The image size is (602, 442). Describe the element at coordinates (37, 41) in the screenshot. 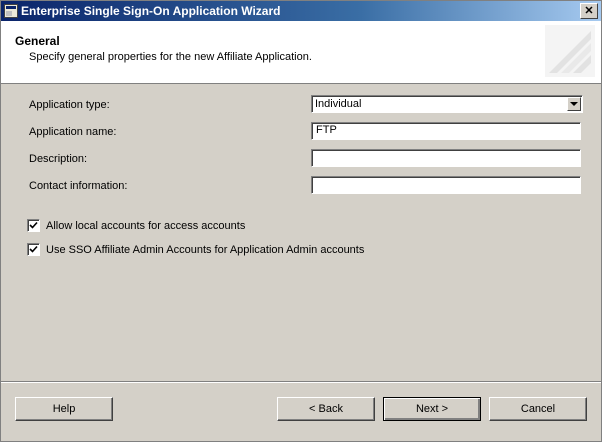

I see `page-title: General` at that location.